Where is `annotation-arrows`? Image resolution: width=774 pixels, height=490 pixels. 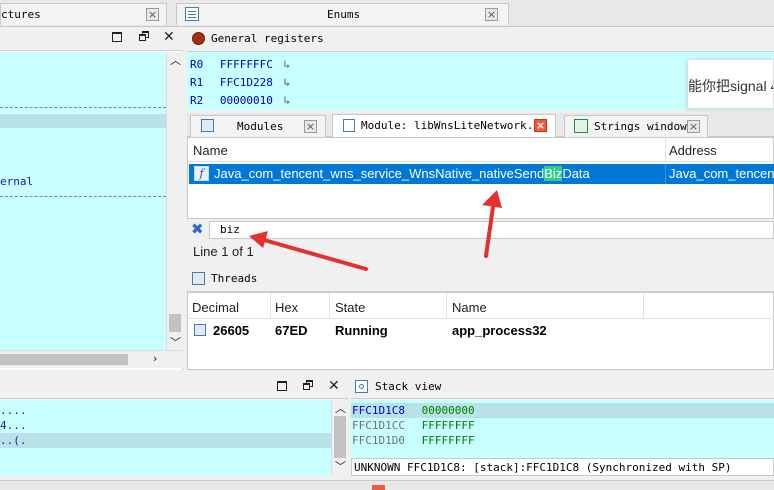 annotation-arrows is located at coordinates (375, 230).